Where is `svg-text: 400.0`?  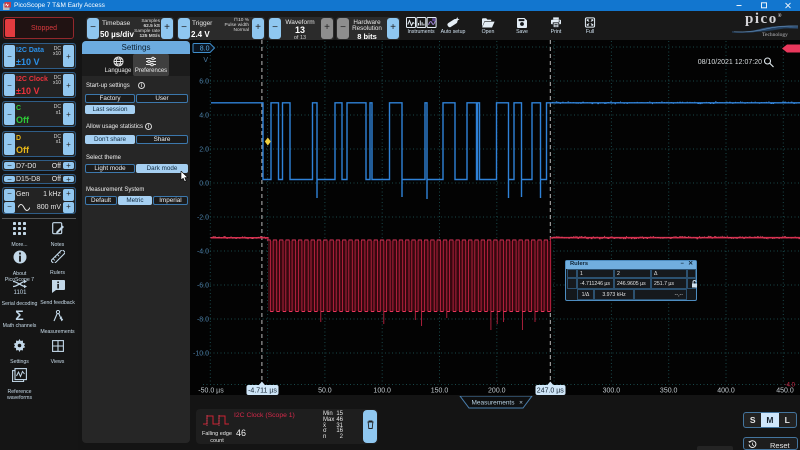 svg-text: 400.0 is located at coordinates (726, 391).